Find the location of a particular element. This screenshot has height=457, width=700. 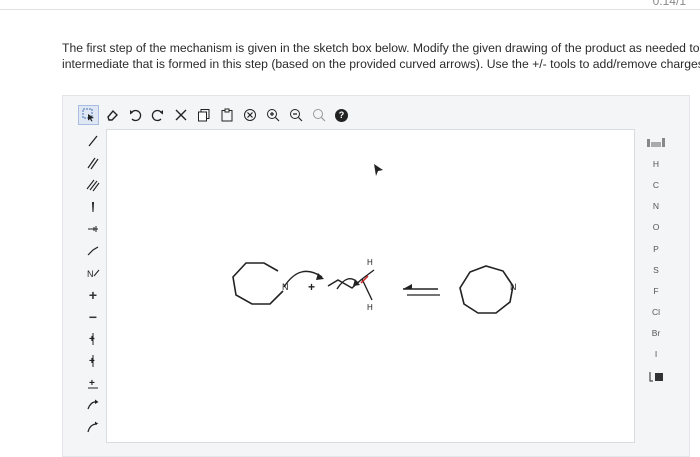

mechanism-drawing: N + H H N is located at coordinates (374, 239).